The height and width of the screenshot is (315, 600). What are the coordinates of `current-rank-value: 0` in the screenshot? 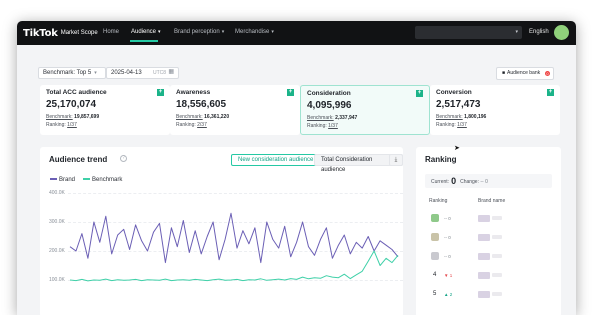 It's located at (454, 181).